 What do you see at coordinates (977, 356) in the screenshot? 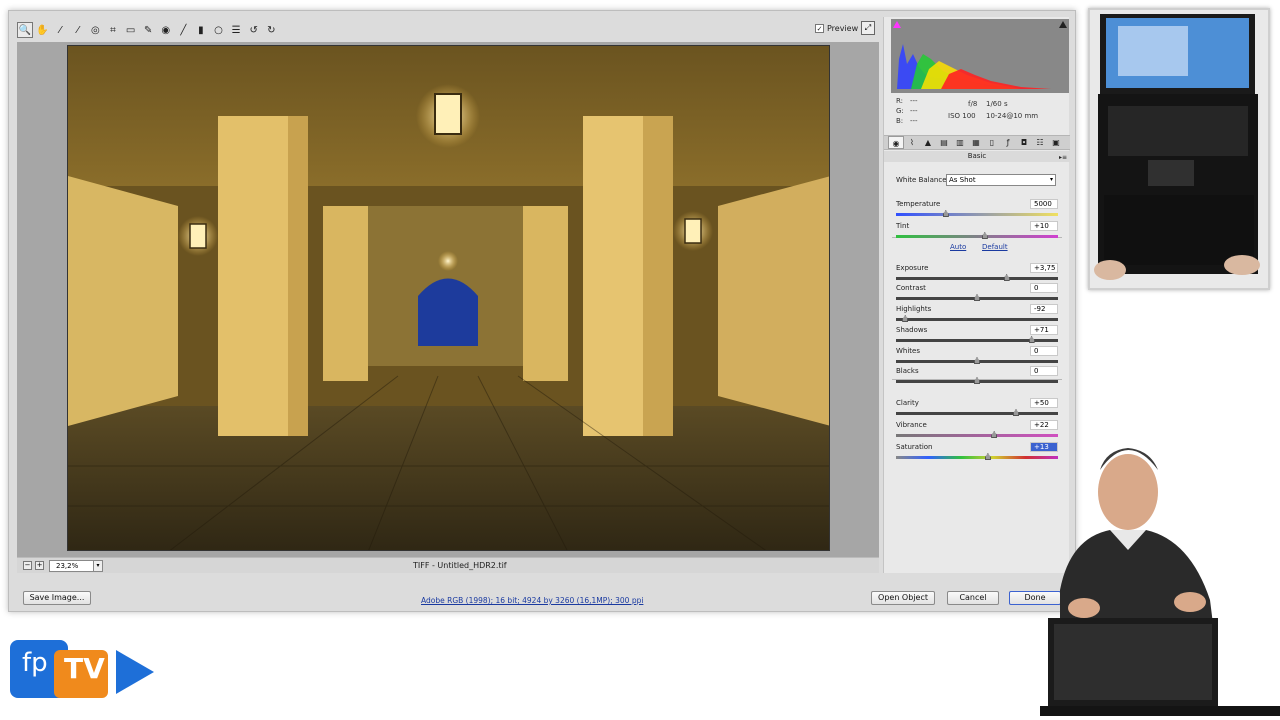
I see `slider-whites: Whites 0` at bounding box center [977, 356].